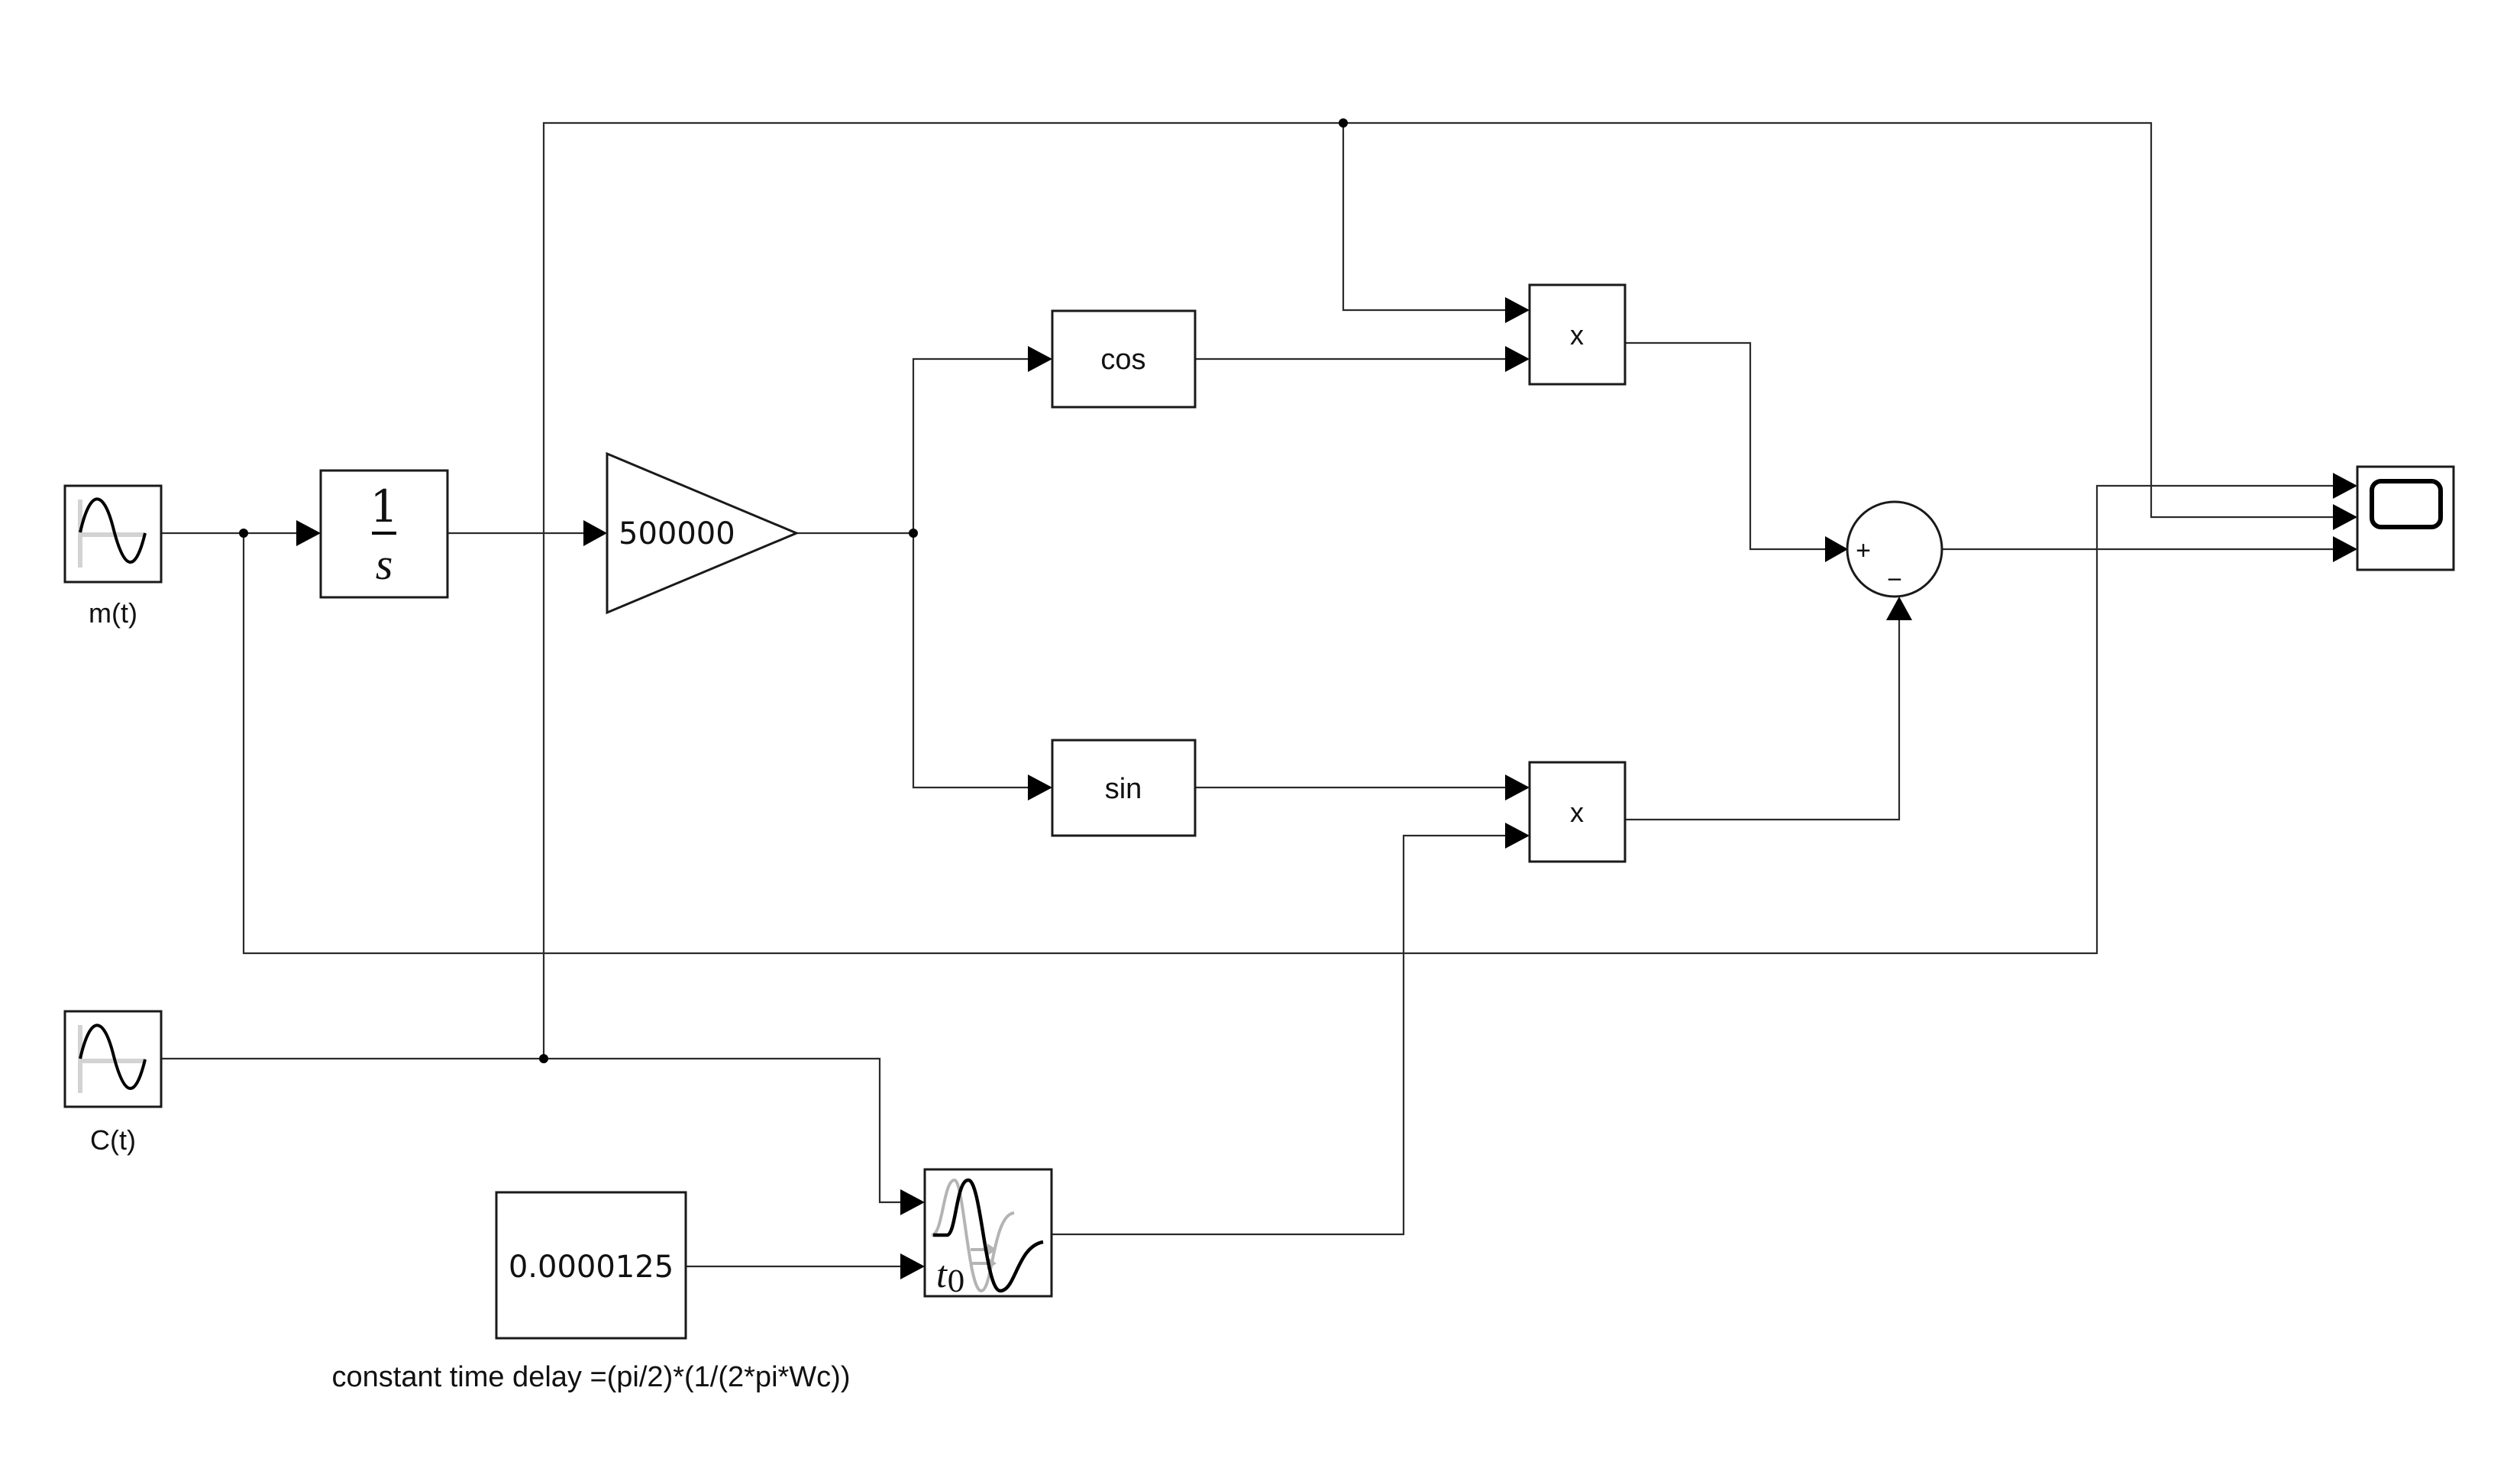  What do you see at coordinates (2405, 518) in the screenshot?
I see `scope-block` at bounding box center [2405, 518].